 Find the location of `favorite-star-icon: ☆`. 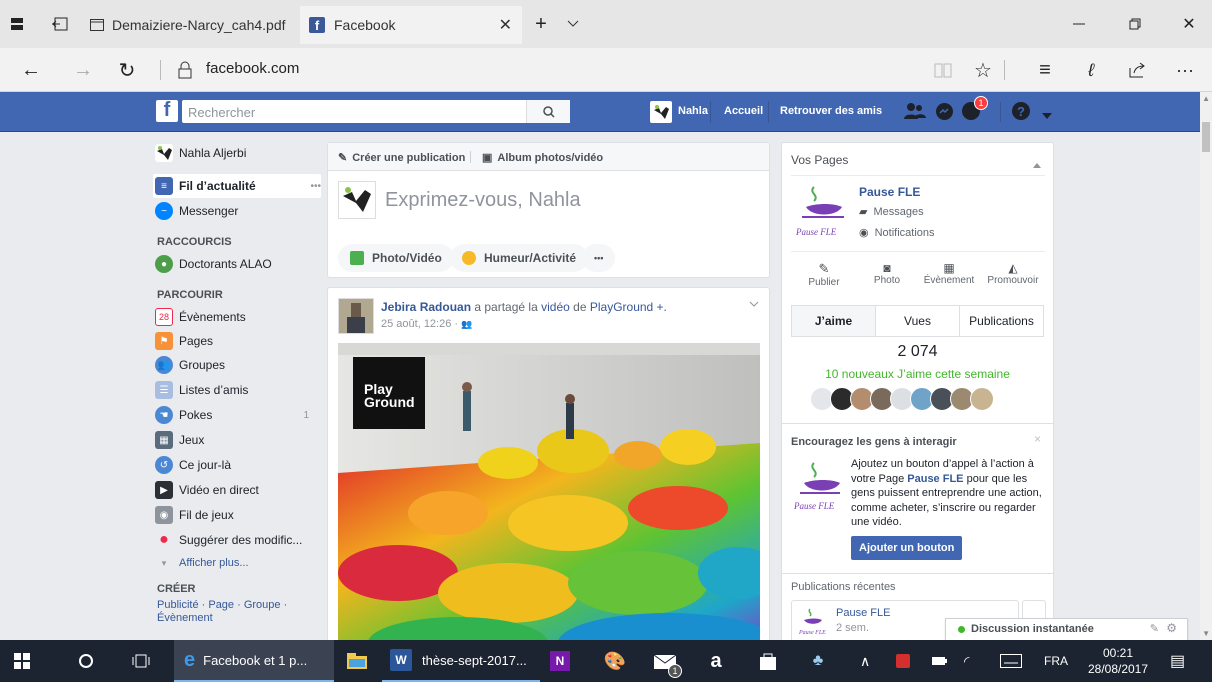

favorite-star-icon: ☆ is located at coordinates (983, 70).